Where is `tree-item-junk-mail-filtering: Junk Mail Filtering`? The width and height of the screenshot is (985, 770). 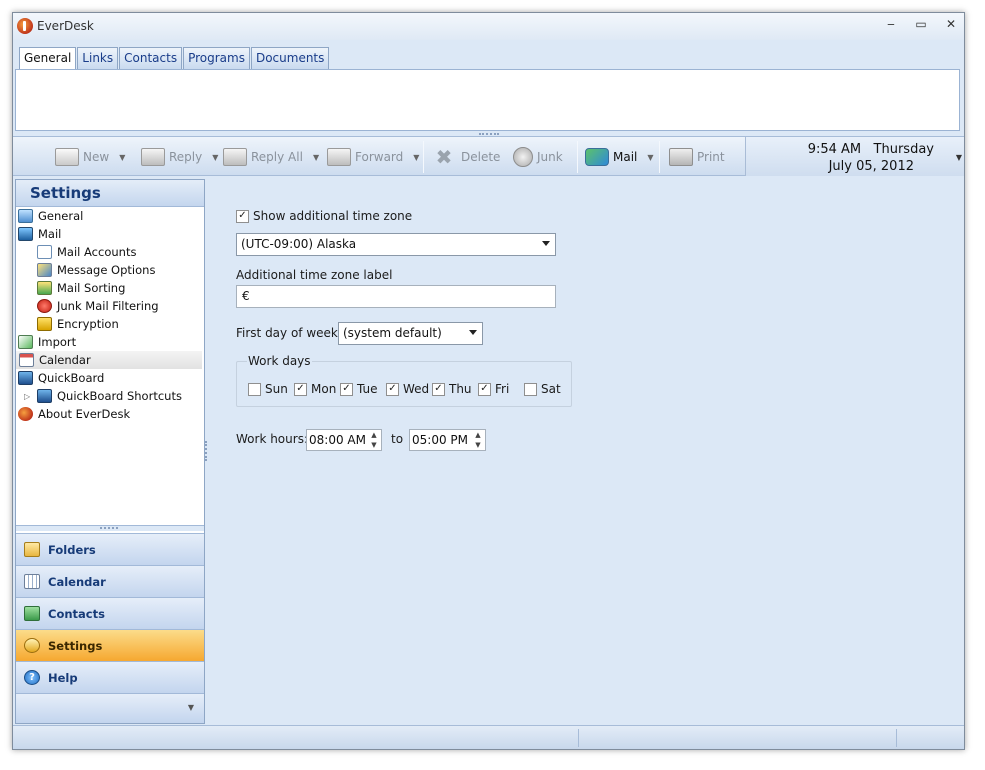 tree-item-junk-mail-filtering: Junk Mail Filtering is located at coordinates (98, 306).